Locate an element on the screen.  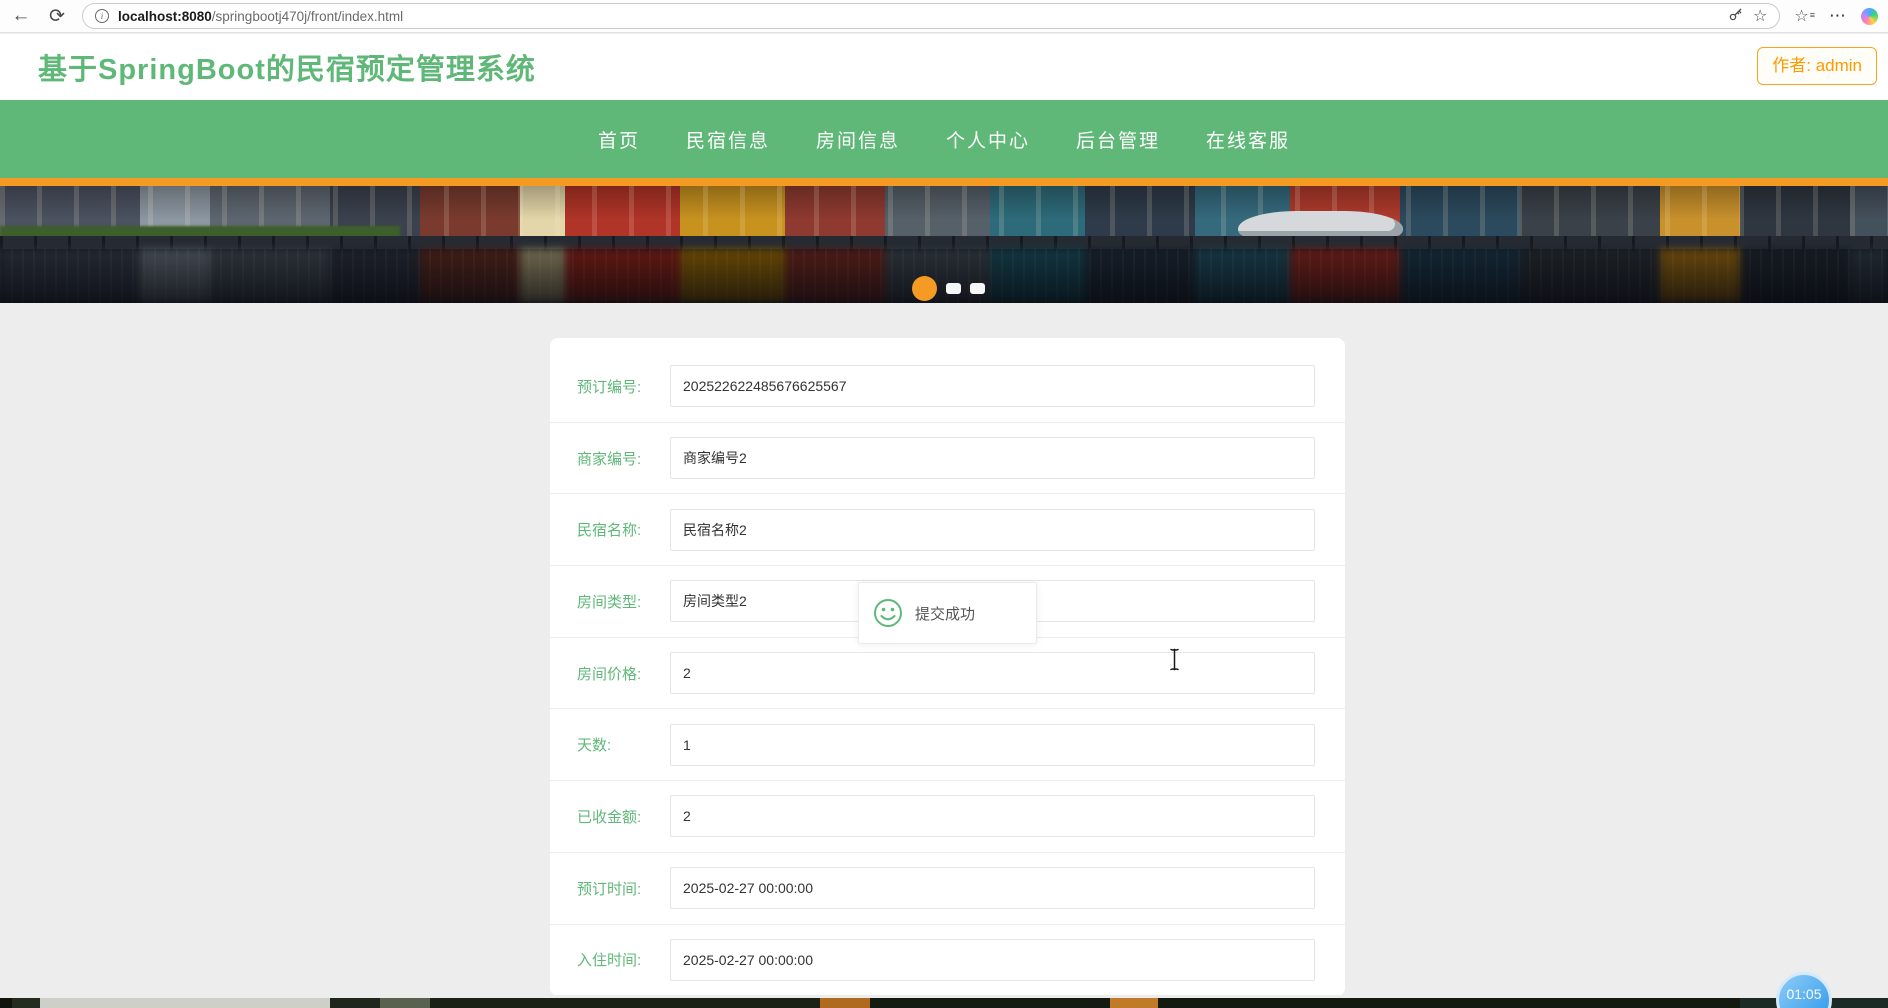
form-field-label: 天数: is located at coordinates (594, 746).